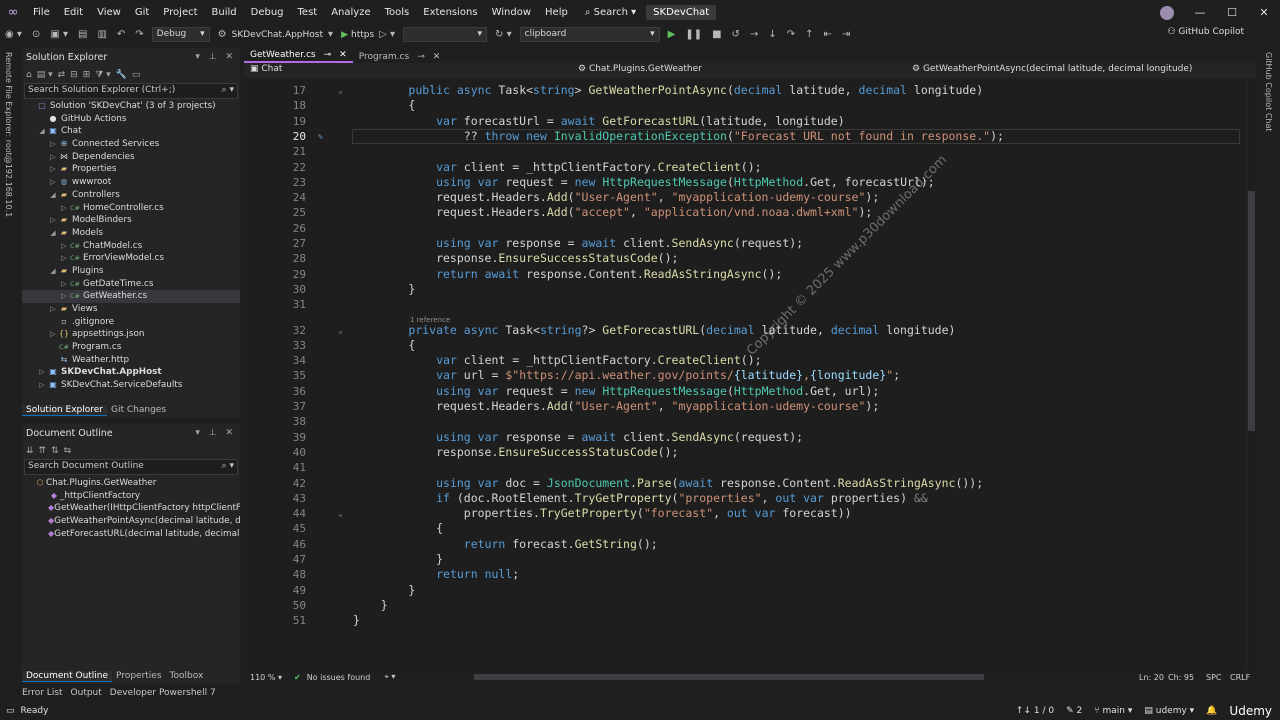 Image resolution: width=1280 pixels, height=720 pixels. I want to click on tree-item: C# Program.cs, so click(131, 347).